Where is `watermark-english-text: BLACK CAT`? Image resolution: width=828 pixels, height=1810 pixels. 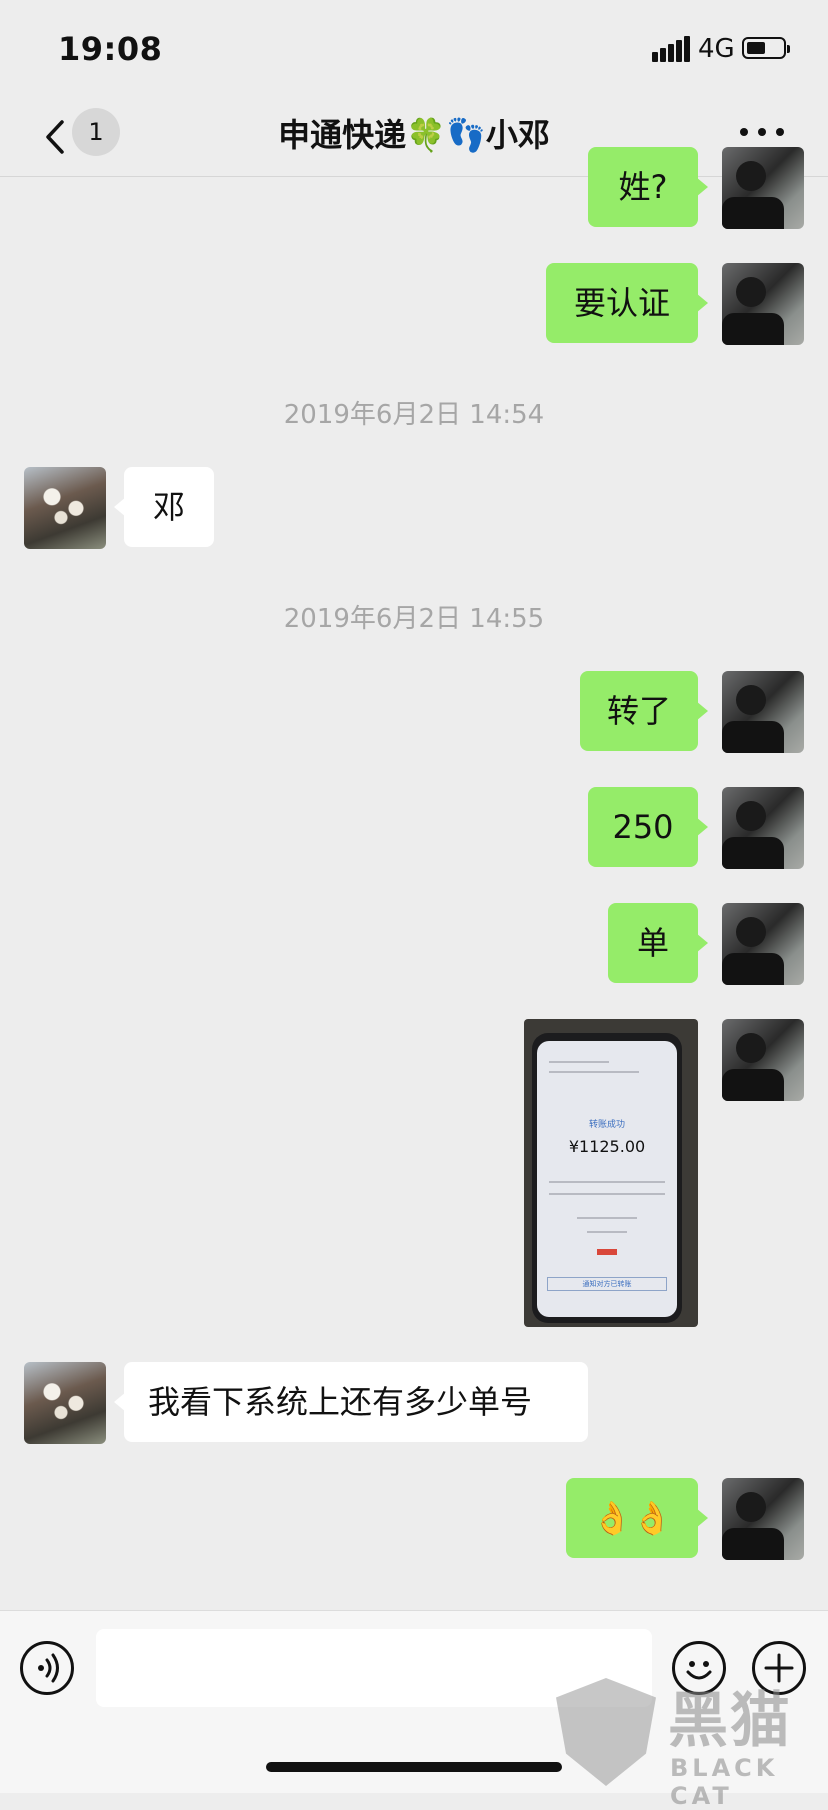 watermark-english-text: BLACK CAT is located at coordinates (724, 1782).